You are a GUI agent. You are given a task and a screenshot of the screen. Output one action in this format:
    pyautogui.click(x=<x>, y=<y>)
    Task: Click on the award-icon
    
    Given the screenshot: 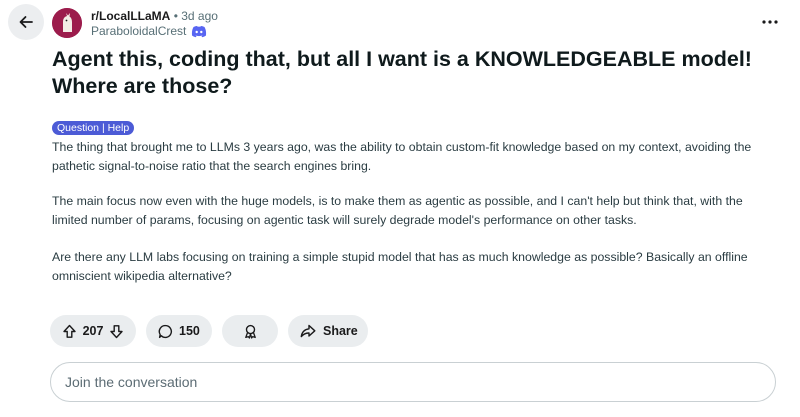 What is the action you would take?
    pyautogui.click(x=250, y=331)
    